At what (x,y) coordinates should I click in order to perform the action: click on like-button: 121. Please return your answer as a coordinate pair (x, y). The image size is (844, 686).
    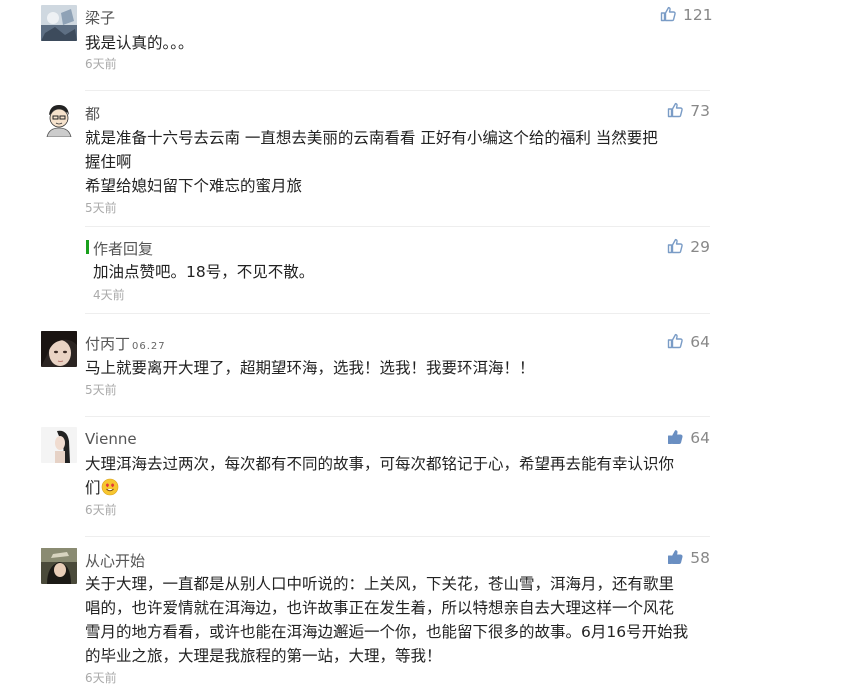
    Looking at the image, I should click on (686, 15).